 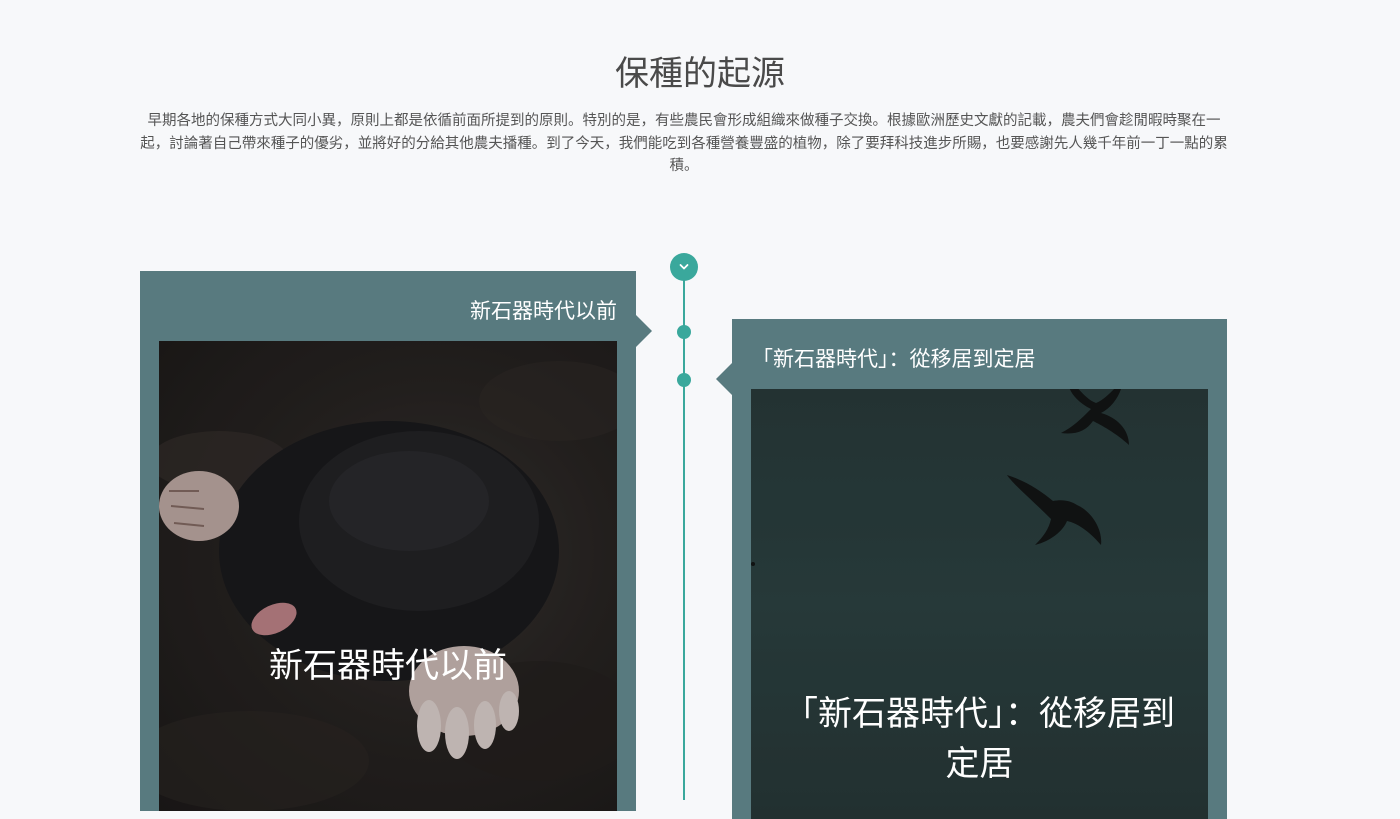 I want to click on timeline-toggle-button, so click(x=684, y=267).